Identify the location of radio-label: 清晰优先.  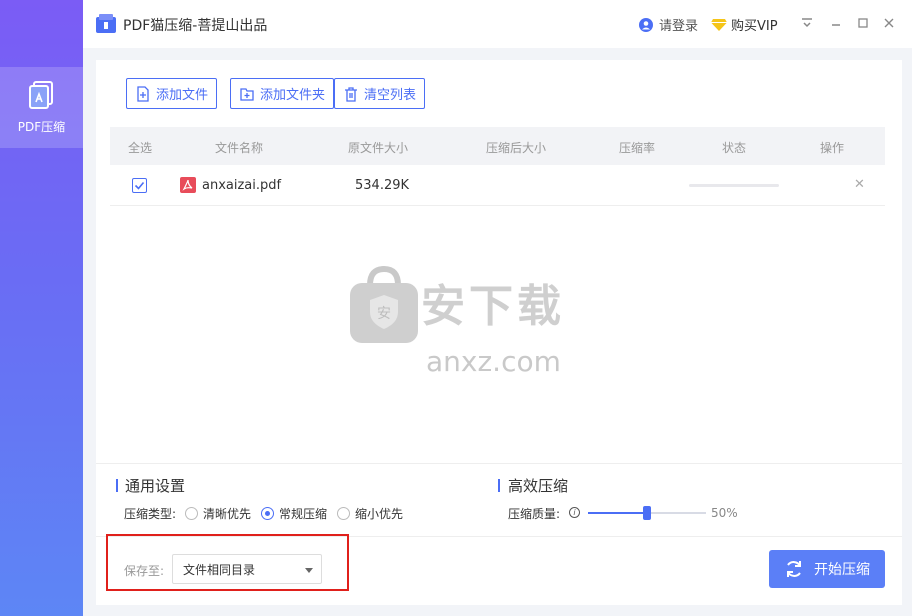
(227, 514).